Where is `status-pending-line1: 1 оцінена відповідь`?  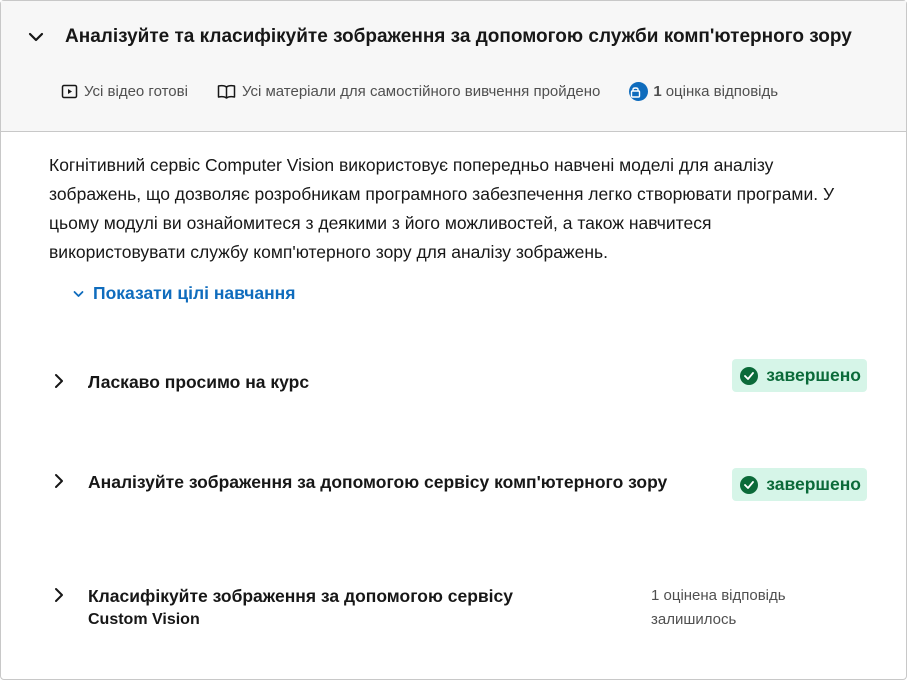 status-pending-line1: 1 оцінена відповідь is located at coordinates (718, 595).